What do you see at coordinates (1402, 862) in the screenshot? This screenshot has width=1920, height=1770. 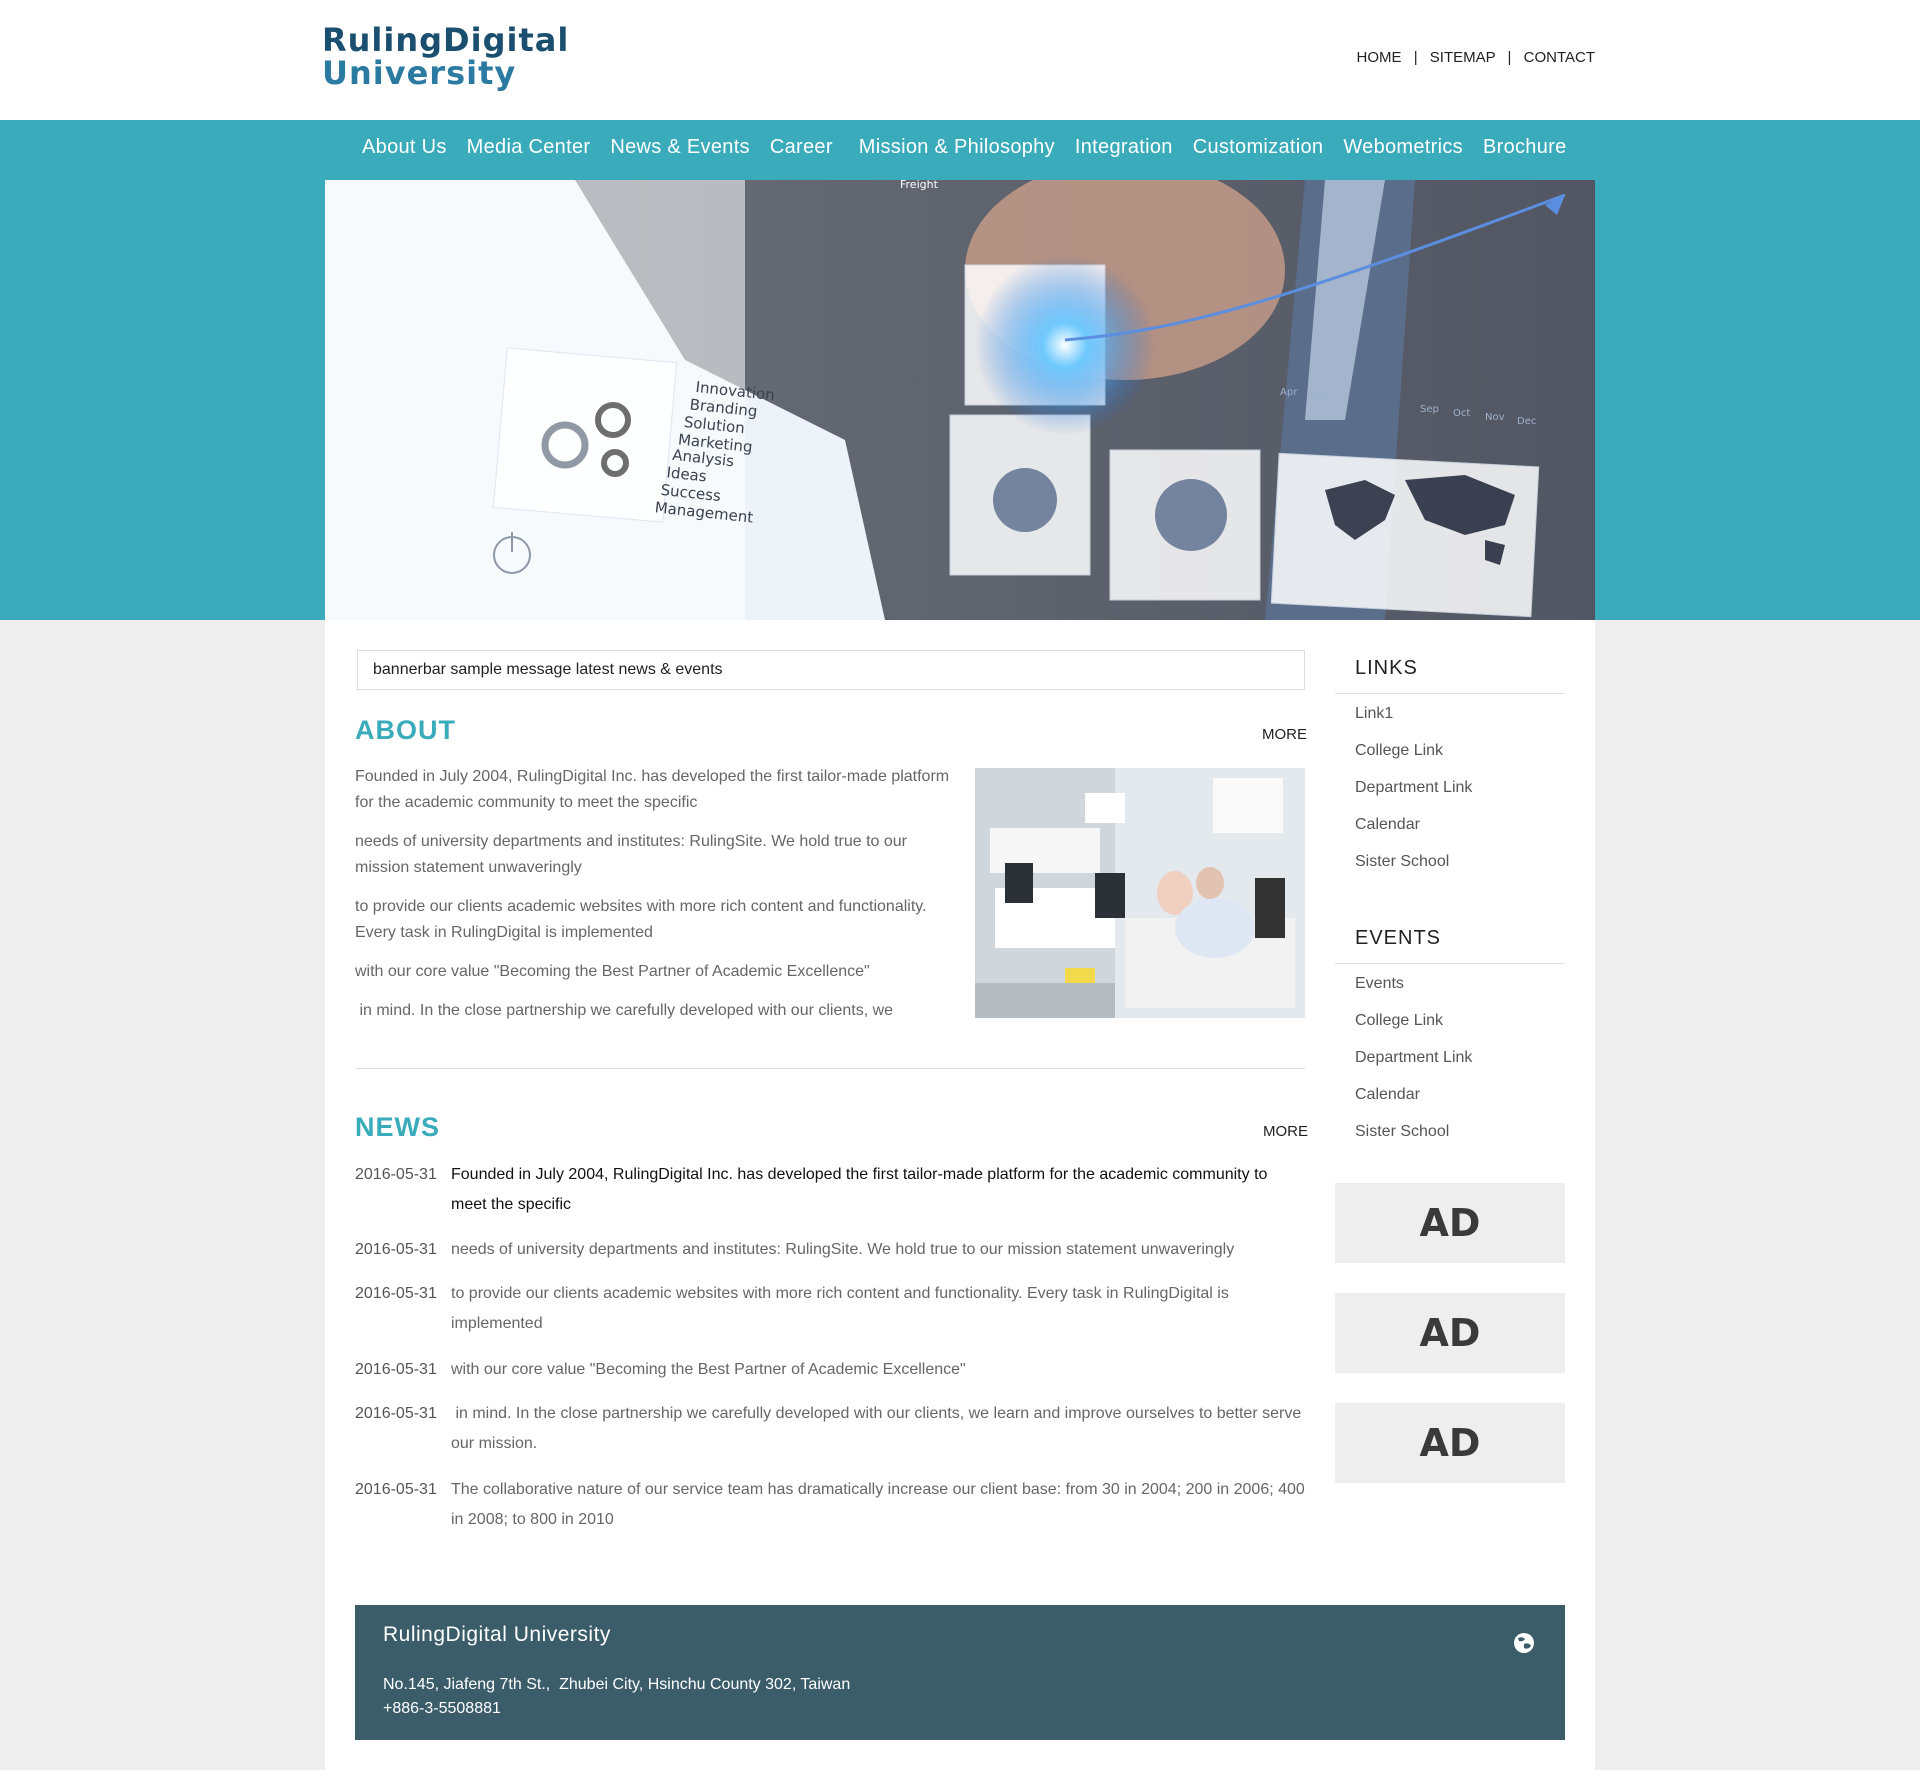 I see `sidebar-link: Sister School` at bounding box center [1402, 862].